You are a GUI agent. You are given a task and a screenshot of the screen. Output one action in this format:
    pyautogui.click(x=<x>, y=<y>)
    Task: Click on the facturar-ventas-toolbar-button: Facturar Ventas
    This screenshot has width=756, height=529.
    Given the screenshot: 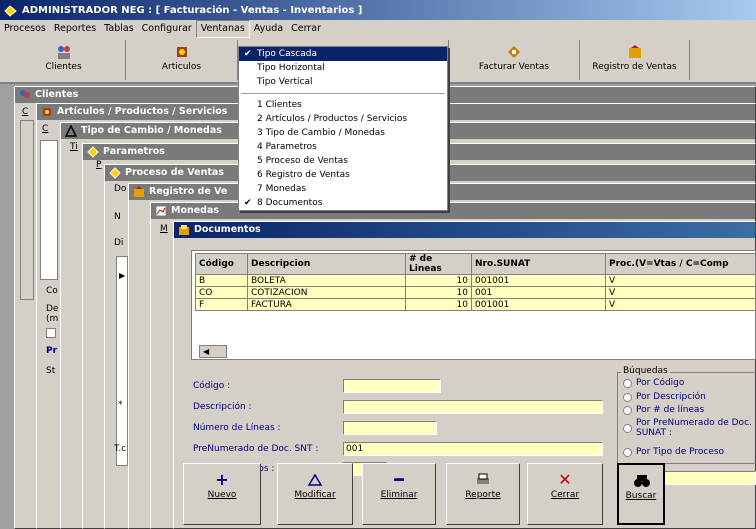 What is the action you would take?
    pyautogui.click(x=514, y=60)
    